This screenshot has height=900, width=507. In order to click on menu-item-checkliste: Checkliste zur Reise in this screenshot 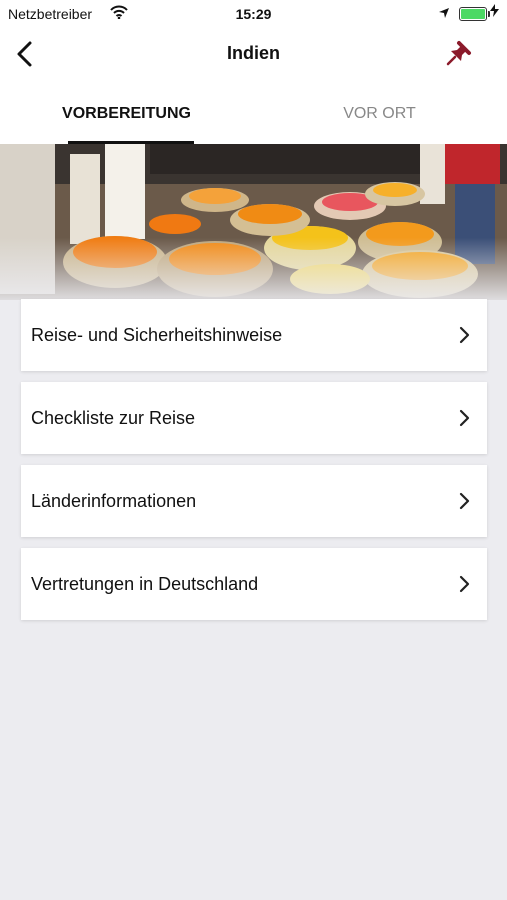, I will do `click(254, 418)`.